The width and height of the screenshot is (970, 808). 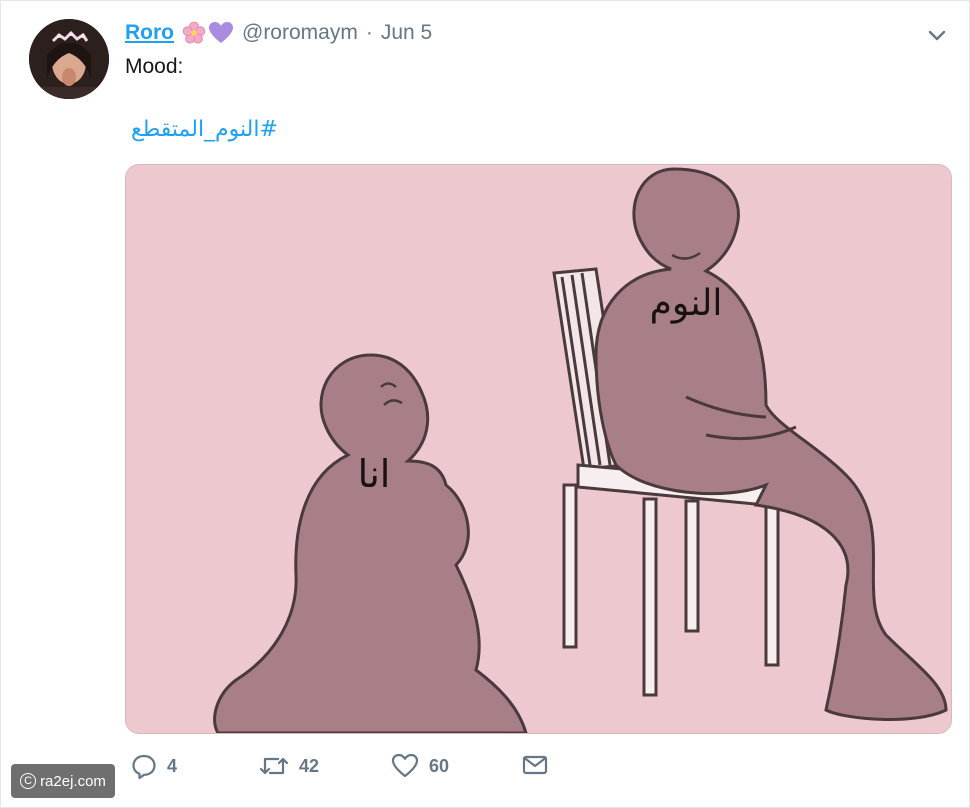 I want to click on heart-icon, so click(x=405, y=765).